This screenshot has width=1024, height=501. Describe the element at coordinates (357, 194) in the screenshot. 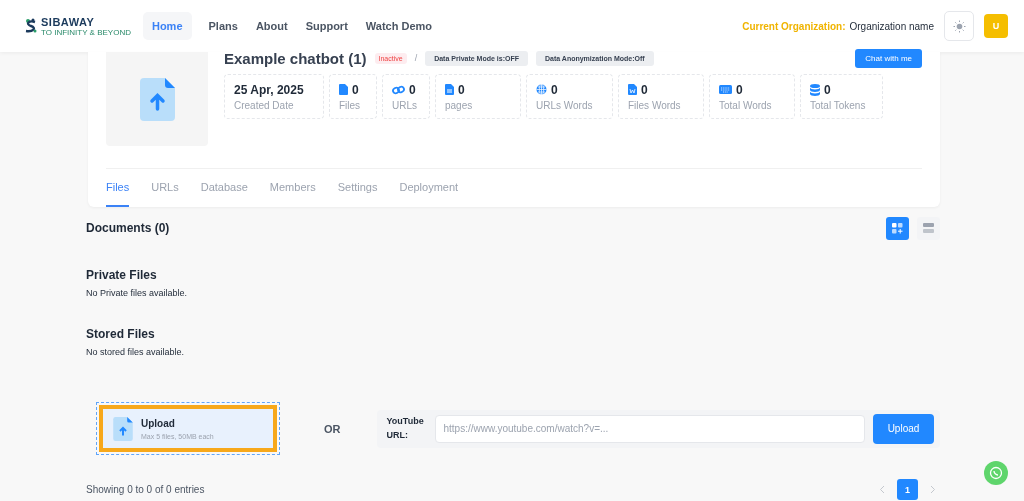

I see `tab: Settings` at that location.